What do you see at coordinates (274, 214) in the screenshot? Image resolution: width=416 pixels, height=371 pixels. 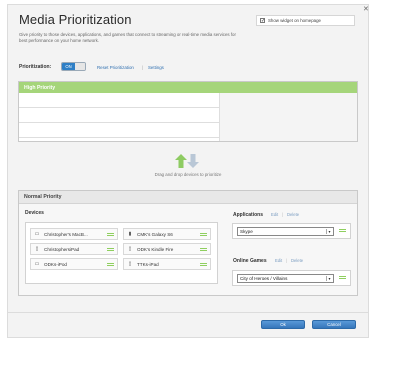 I see `applications-edit-link: Edit` at bounding box center [274, 214].